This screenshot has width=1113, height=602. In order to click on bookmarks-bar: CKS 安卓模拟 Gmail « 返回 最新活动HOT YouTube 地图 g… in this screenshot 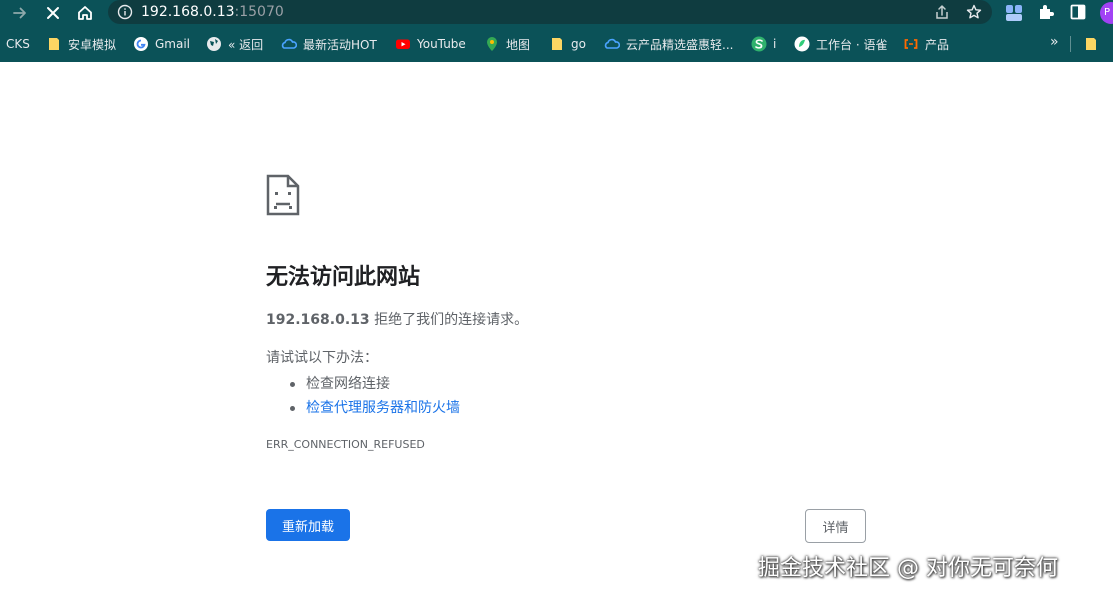, I will do `click(556, 44)`.